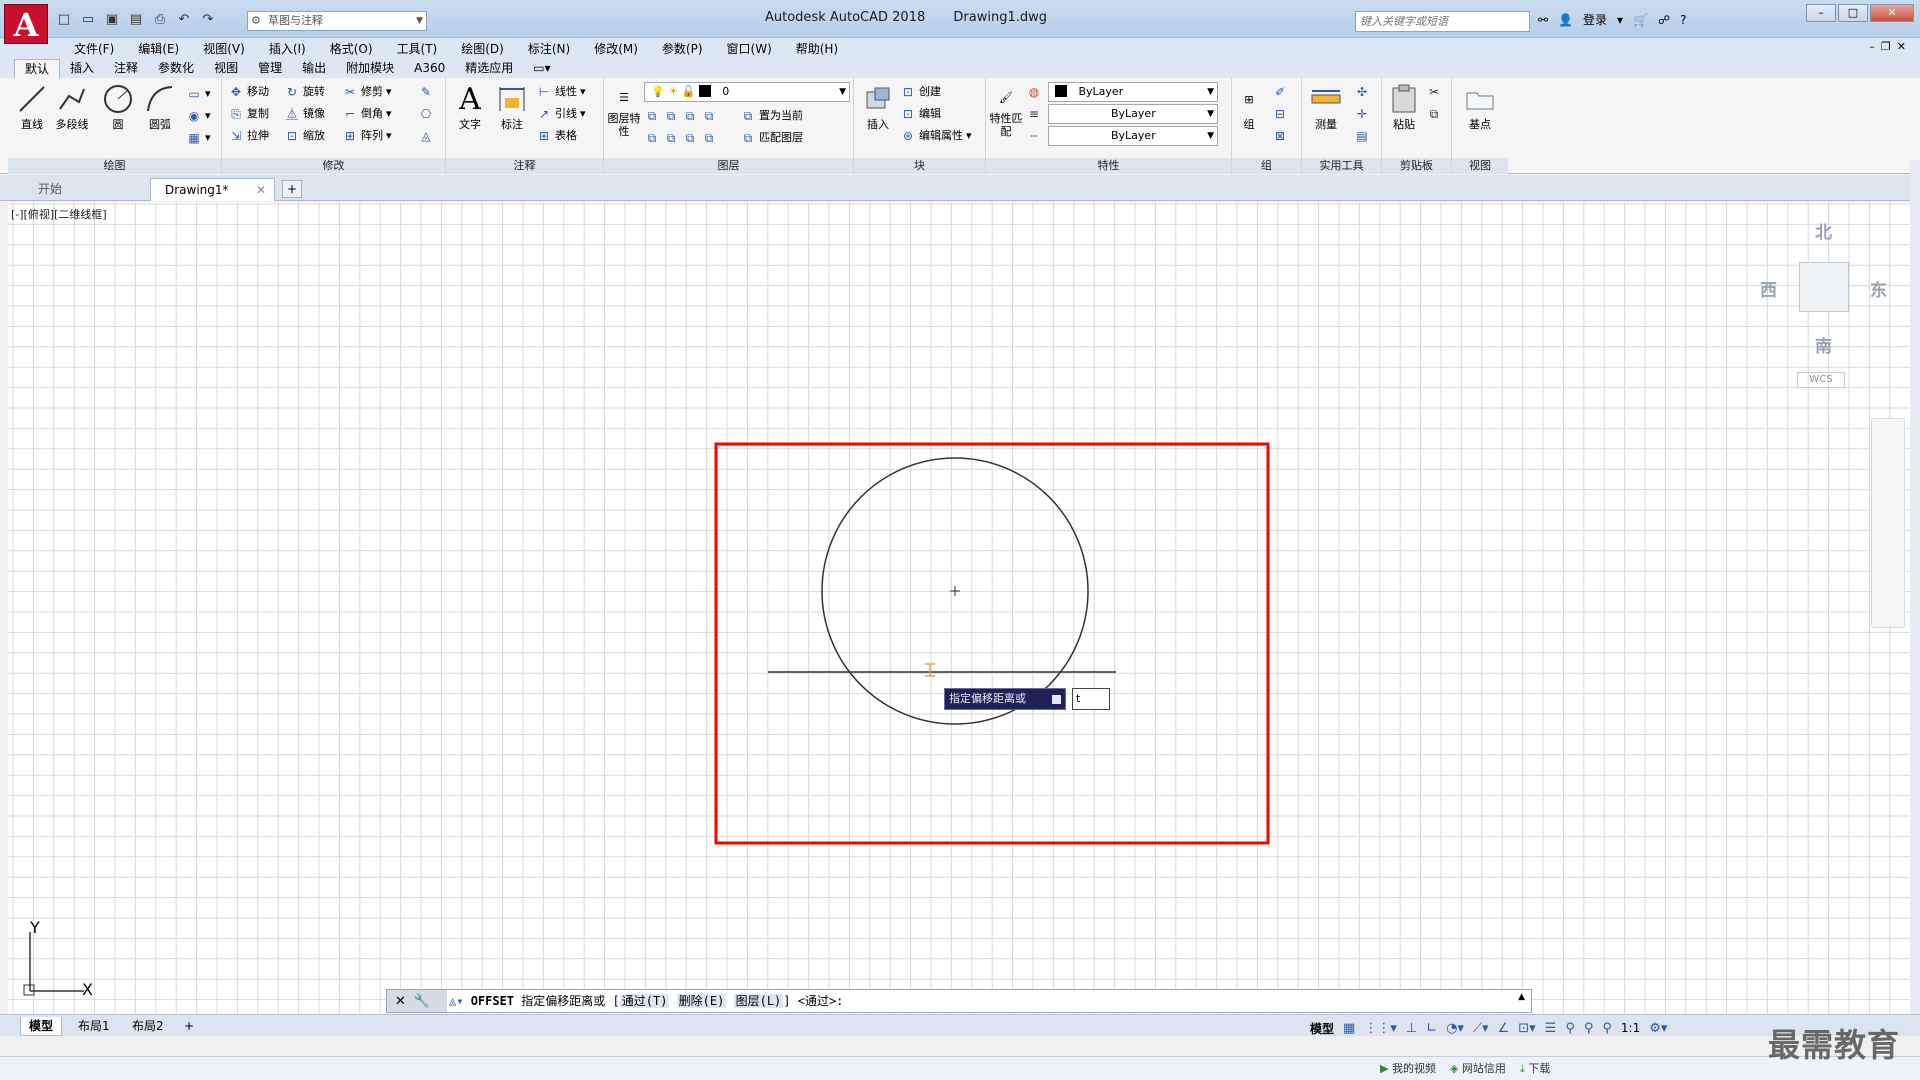  Describe the element at coordinates (1521, 997) in the screenshot. I see `chevron-up-icon: ▲` at that location.